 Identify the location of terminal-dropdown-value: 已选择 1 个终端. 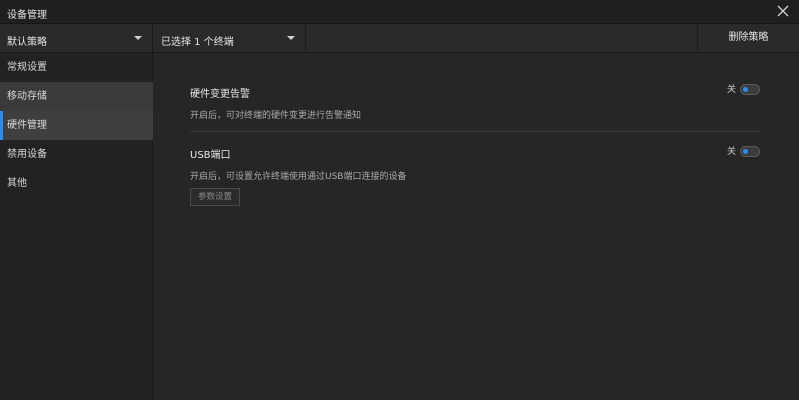
(197, 42).